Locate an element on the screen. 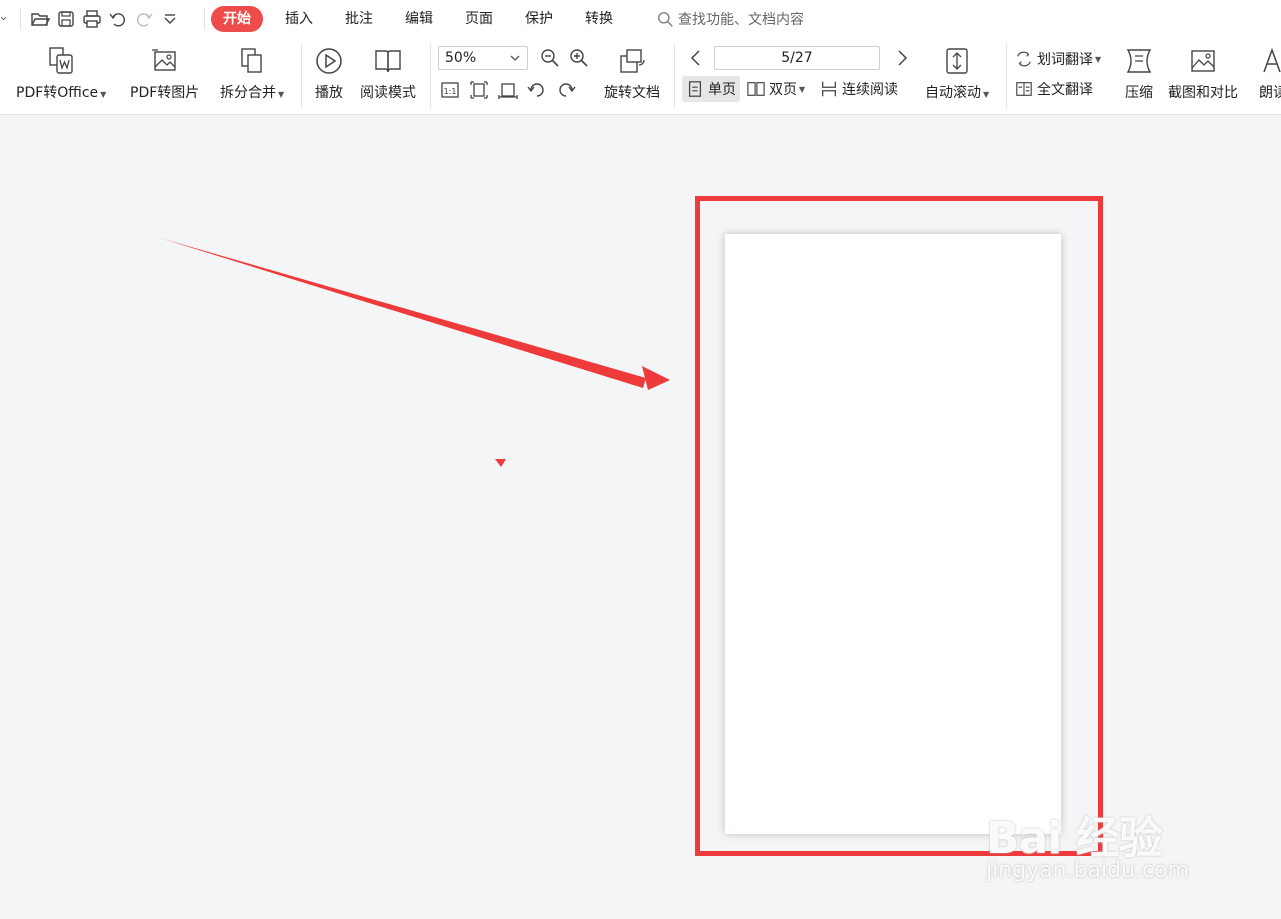  watermark-brand: Bai 经验 is located at coordinates (1074, 838).